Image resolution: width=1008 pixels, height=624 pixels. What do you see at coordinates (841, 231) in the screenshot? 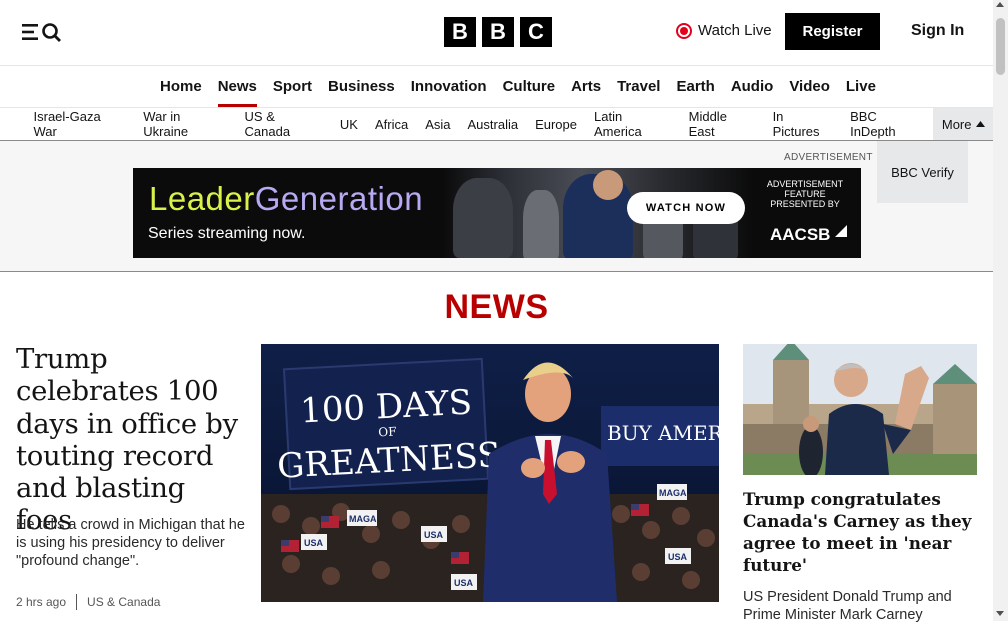
I see `sponsor-mark-icon` at bounding box center [841, 231].